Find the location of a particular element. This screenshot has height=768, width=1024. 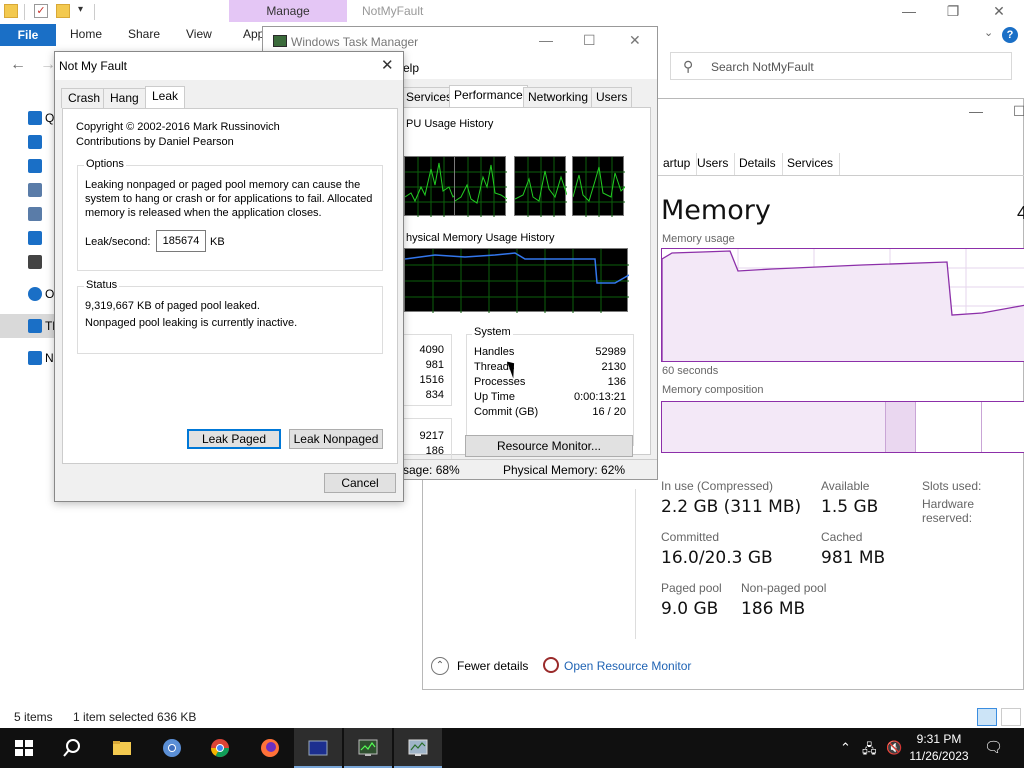

details-view-icon is located at coordinates (987, 717).